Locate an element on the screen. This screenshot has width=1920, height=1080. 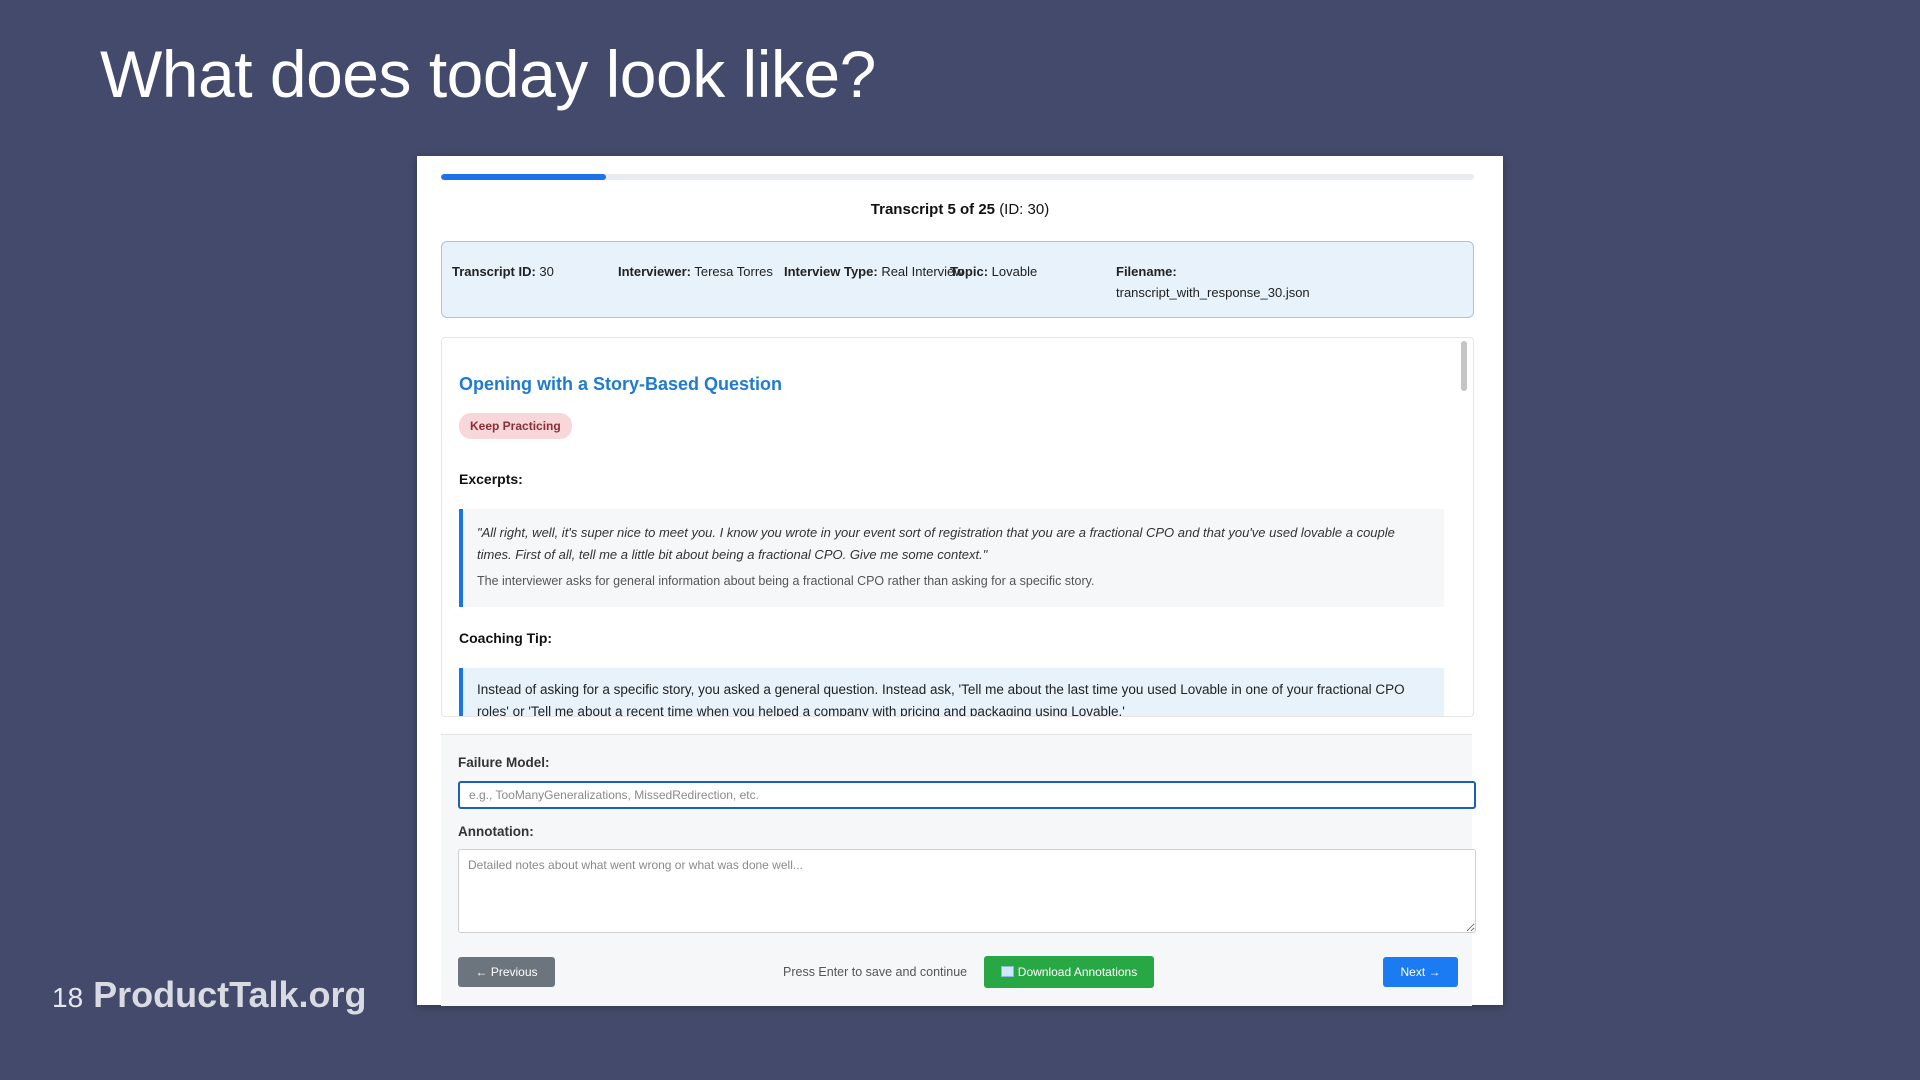
slide-title: What does today look like? is located at coordinates (488, 74).